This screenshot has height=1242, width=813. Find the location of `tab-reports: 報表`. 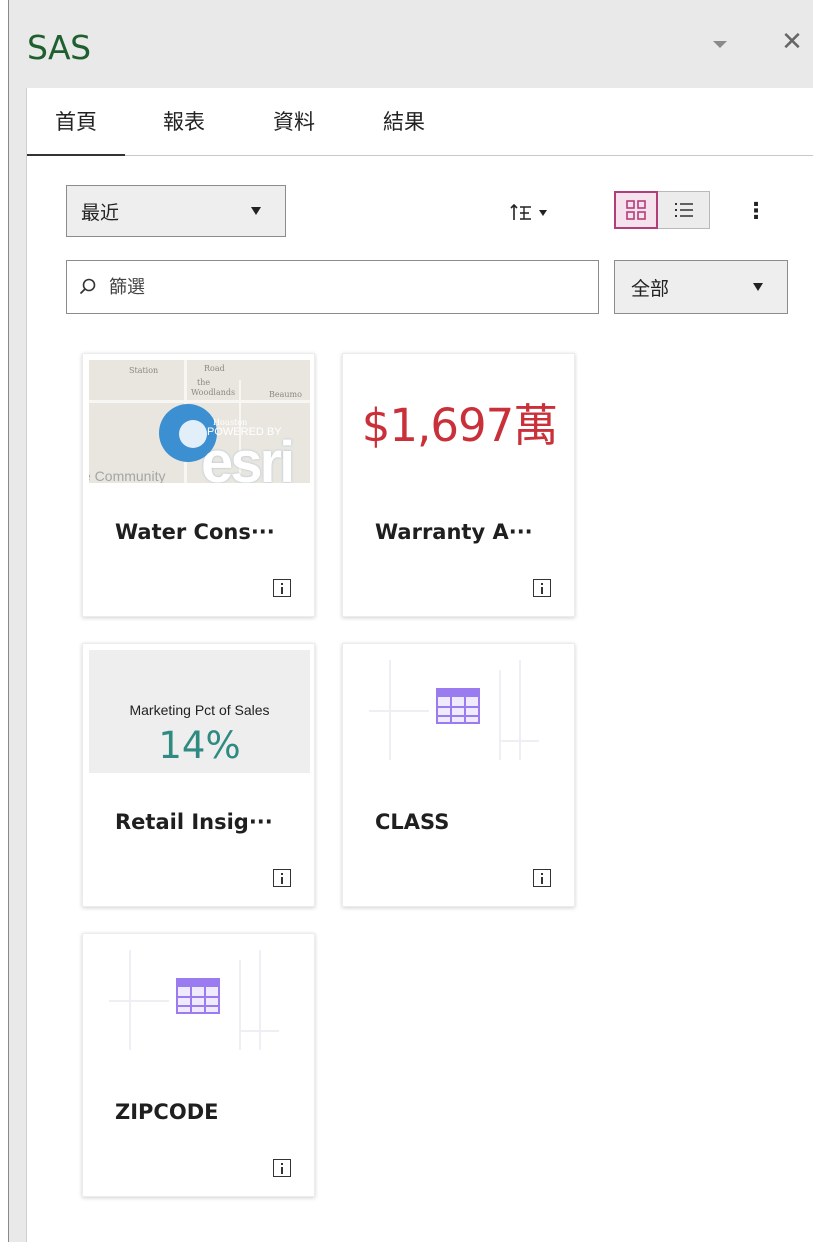

tab-reports: 報表 is located at coordinates (184, 121).